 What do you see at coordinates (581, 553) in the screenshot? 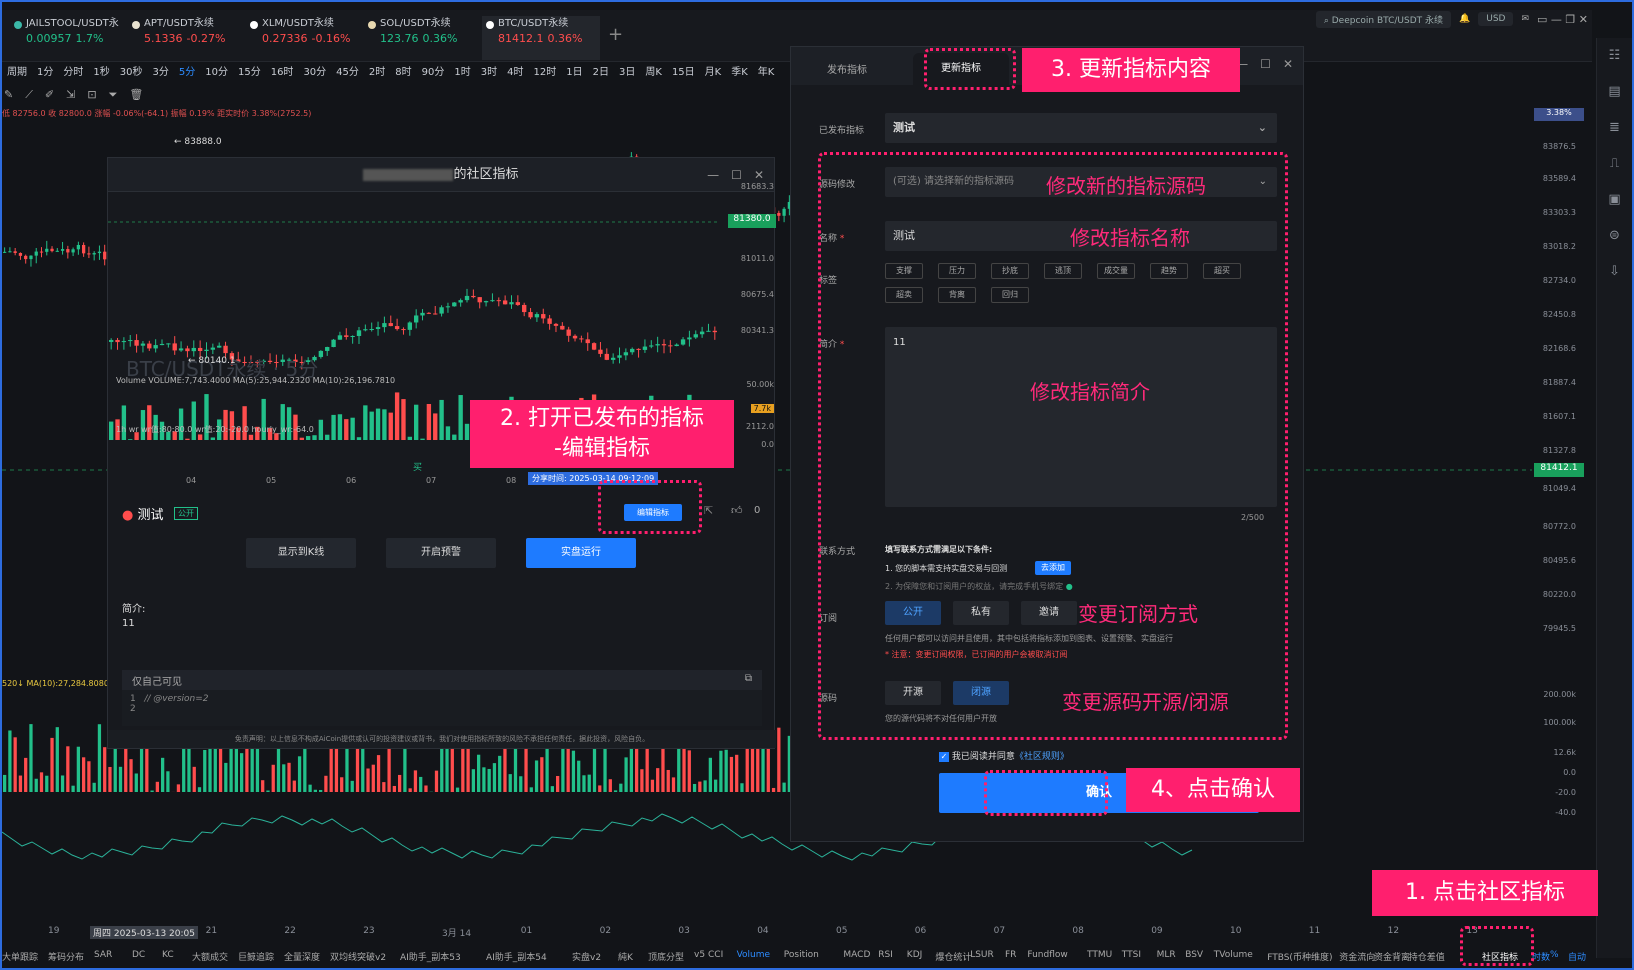
I see `live-run-button: 实盘运行` at bounding box center [581, 553].